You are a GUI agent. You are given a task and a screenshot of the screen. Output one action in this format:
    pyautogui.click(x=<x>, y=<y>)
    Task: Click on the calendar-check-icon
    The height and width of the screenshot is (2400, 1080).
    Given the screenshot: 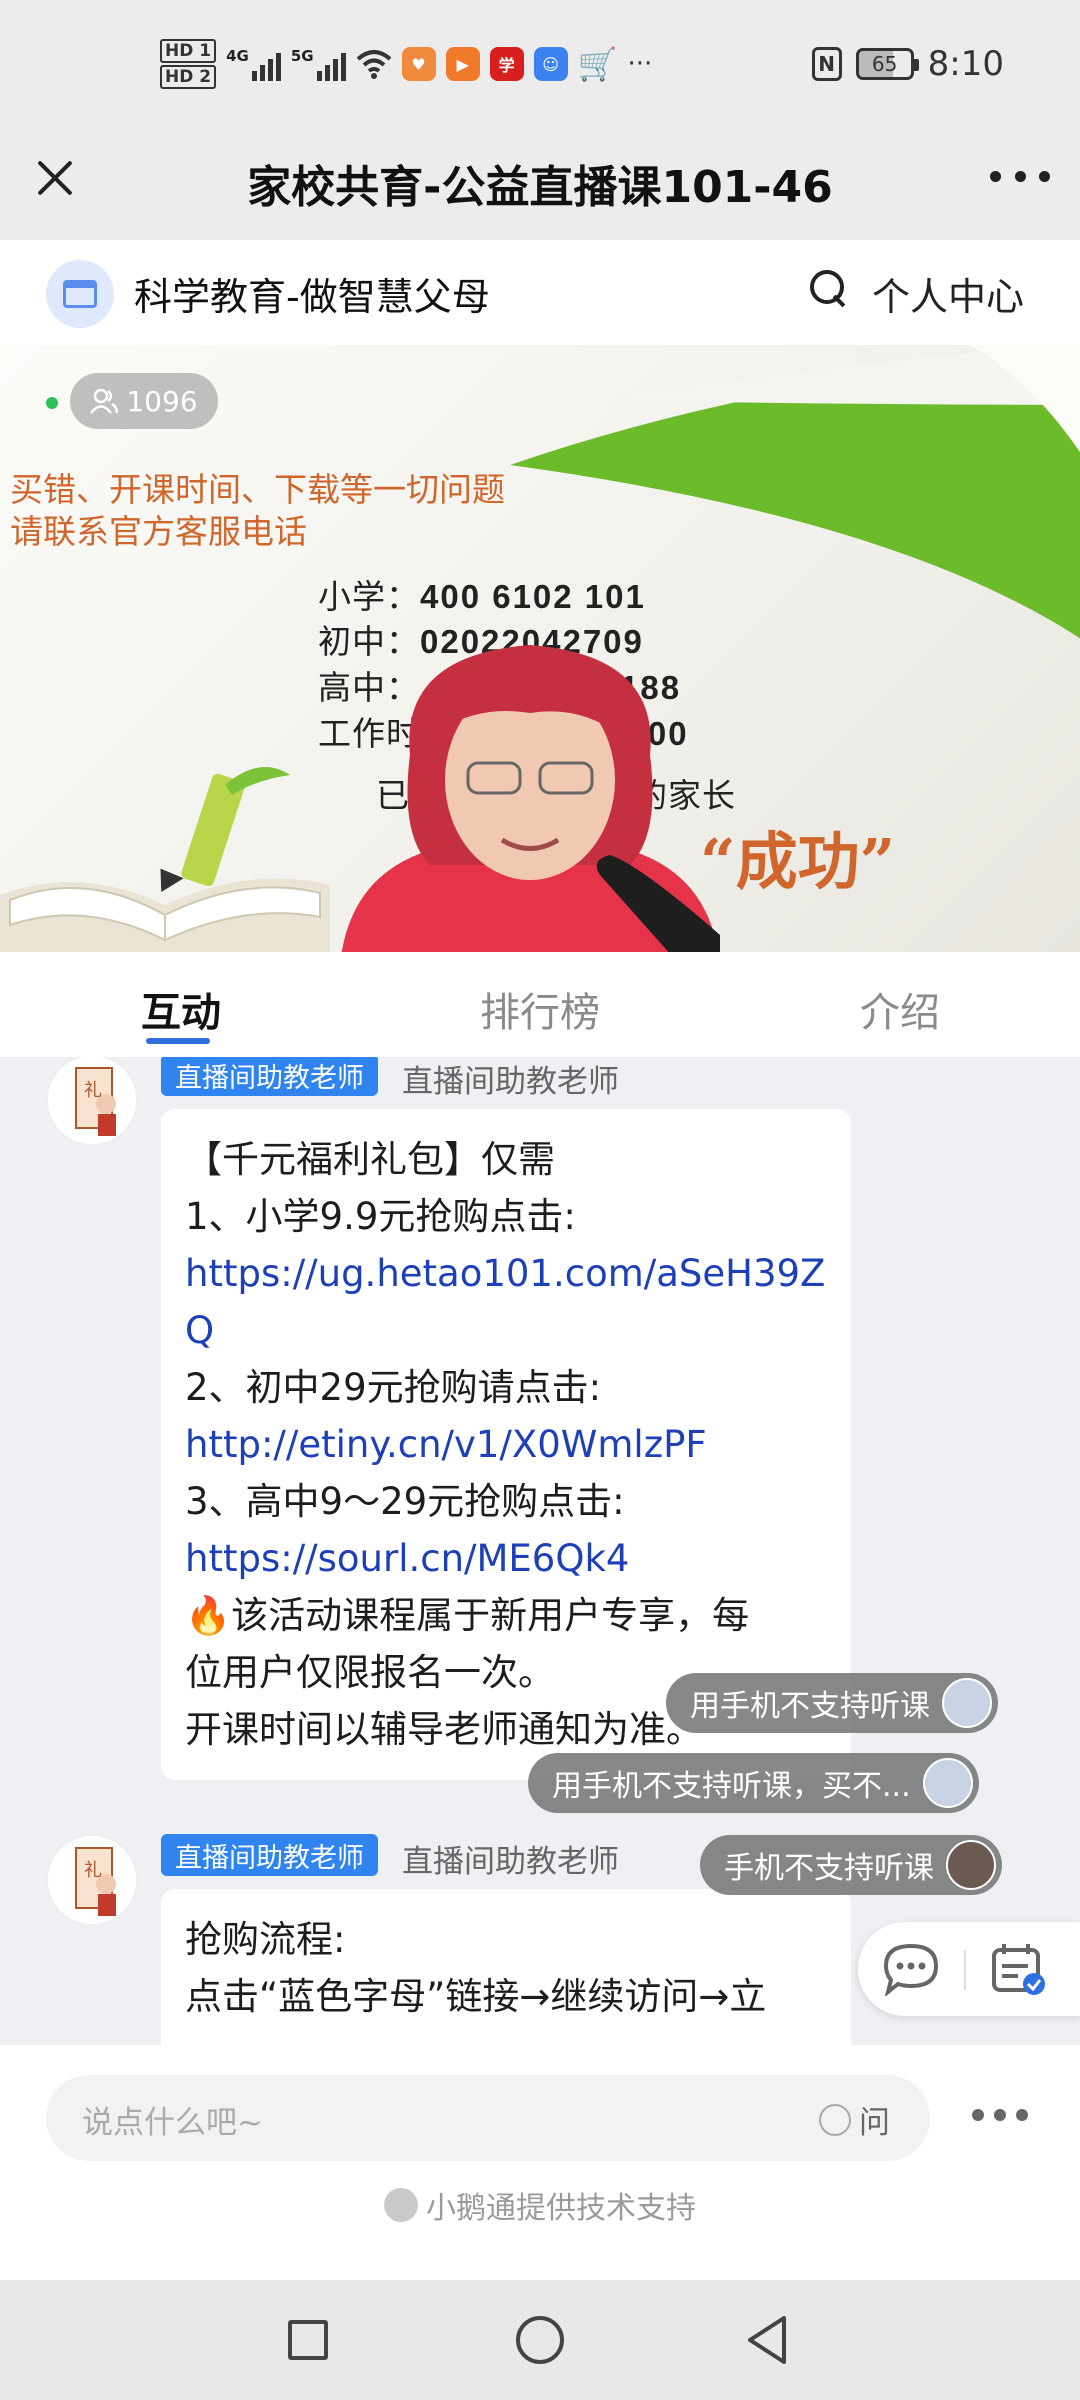 What is the action you would take?
    pyautogui.click(x=1018, y=1969)
    